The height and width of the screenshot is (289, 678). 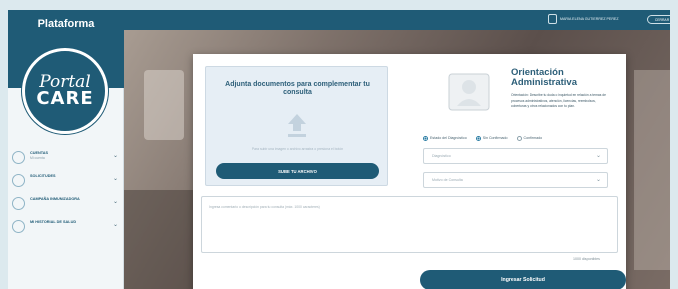 I want to click on radio-confirmado: Confirmado, so click(x=529, y=138).